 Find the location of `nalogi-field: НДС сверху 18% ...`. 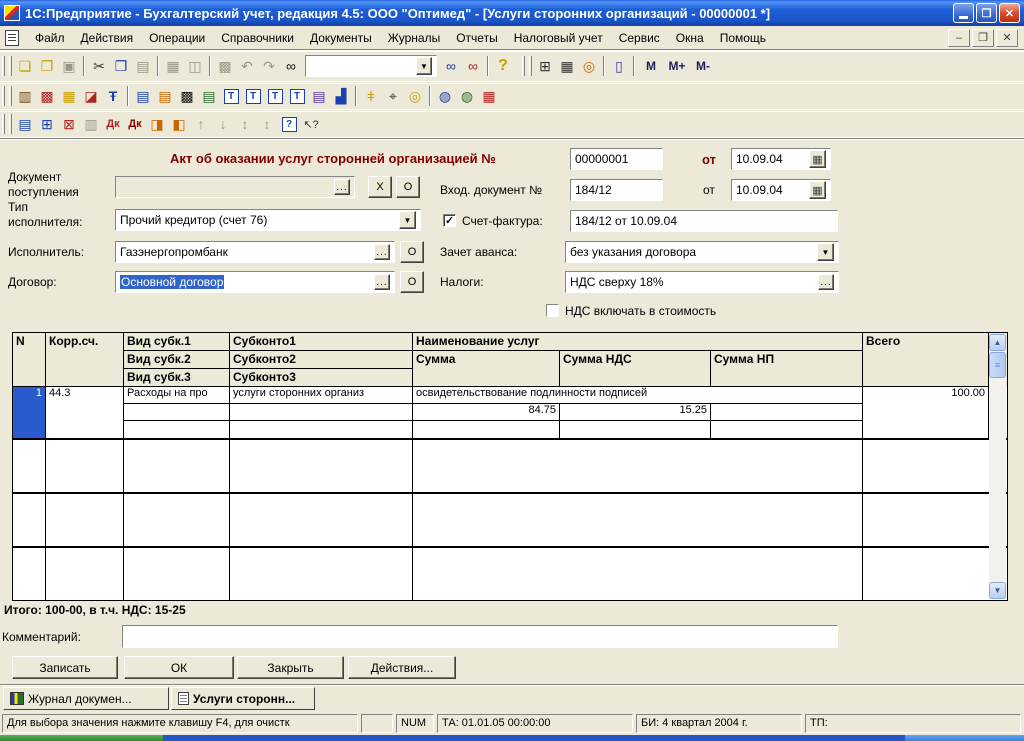

nalogi-field: НДС сверху 18% ... is located at coordinates (702, 282).